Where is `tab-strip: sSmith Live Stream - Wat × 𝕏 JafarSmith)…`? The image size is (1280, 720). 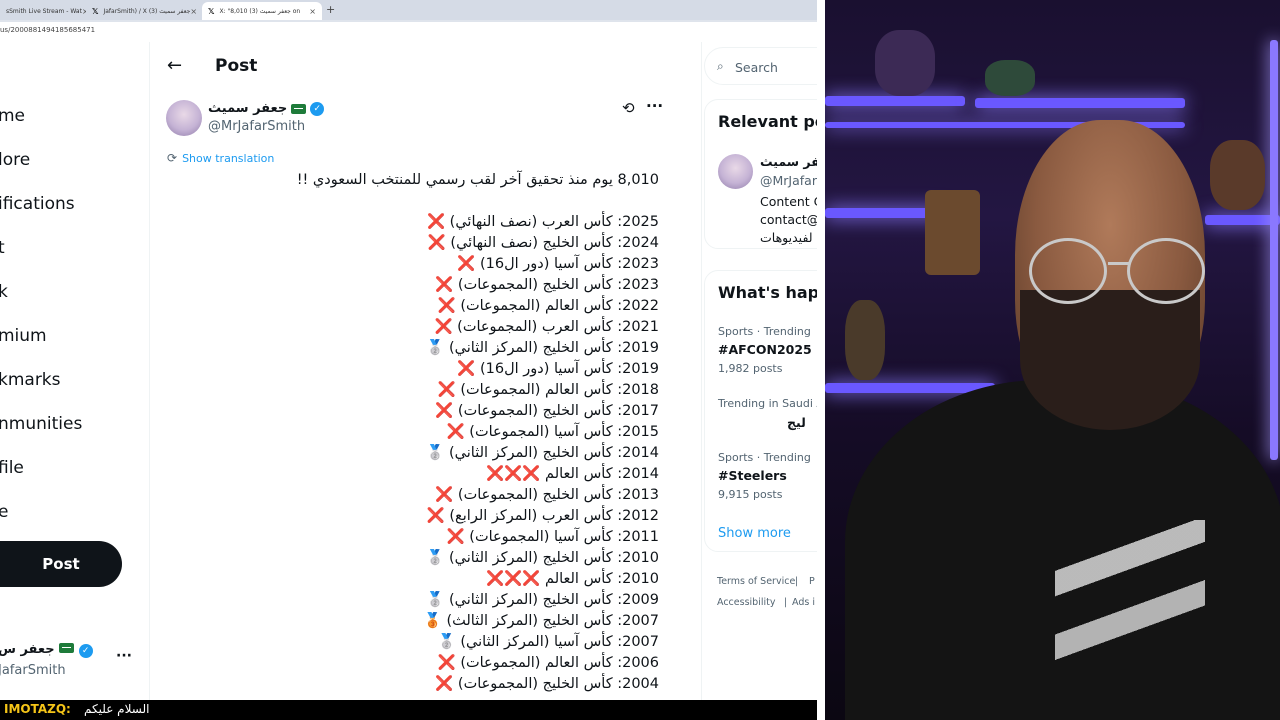
tab-strip: sSmith Live Stream - Wat × 𝕏 JafarSmith)… is located at coordinates (408, 10).